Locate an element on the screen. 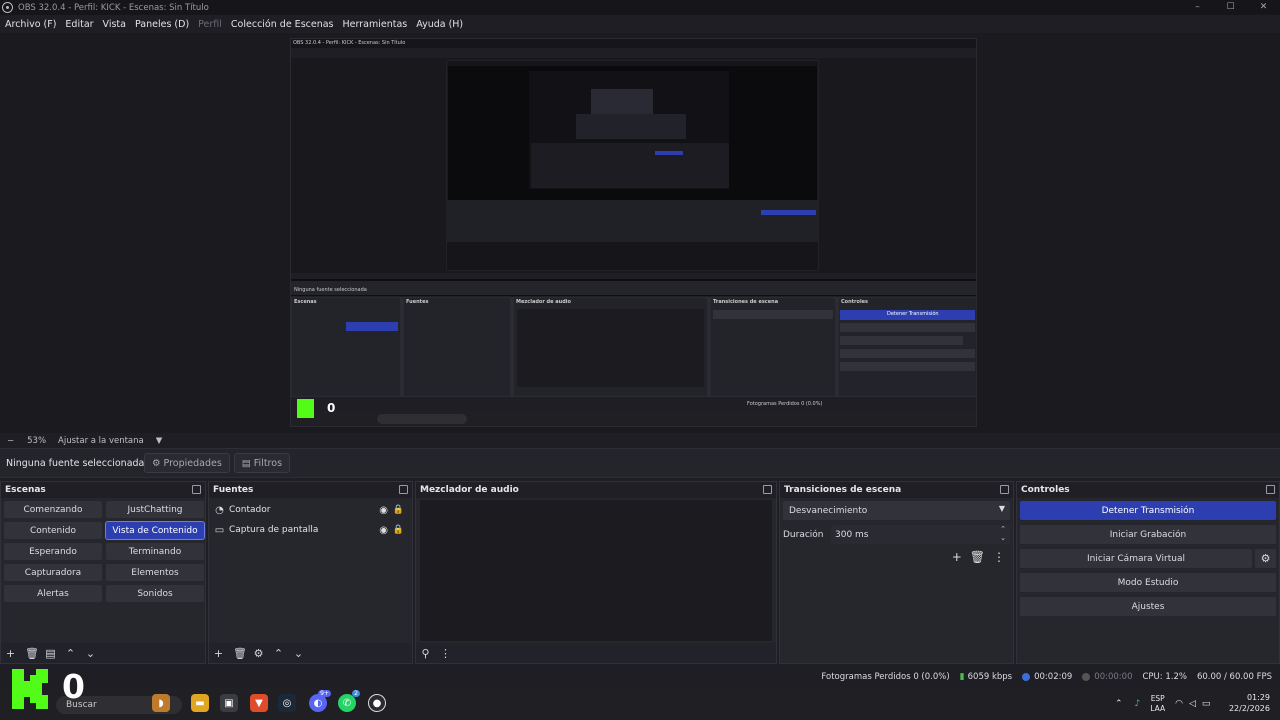 The width and height of the screenshot is (1280, 720). zoom-fit-select: Ajustar a la ventana is located at coordinates (101, 441).